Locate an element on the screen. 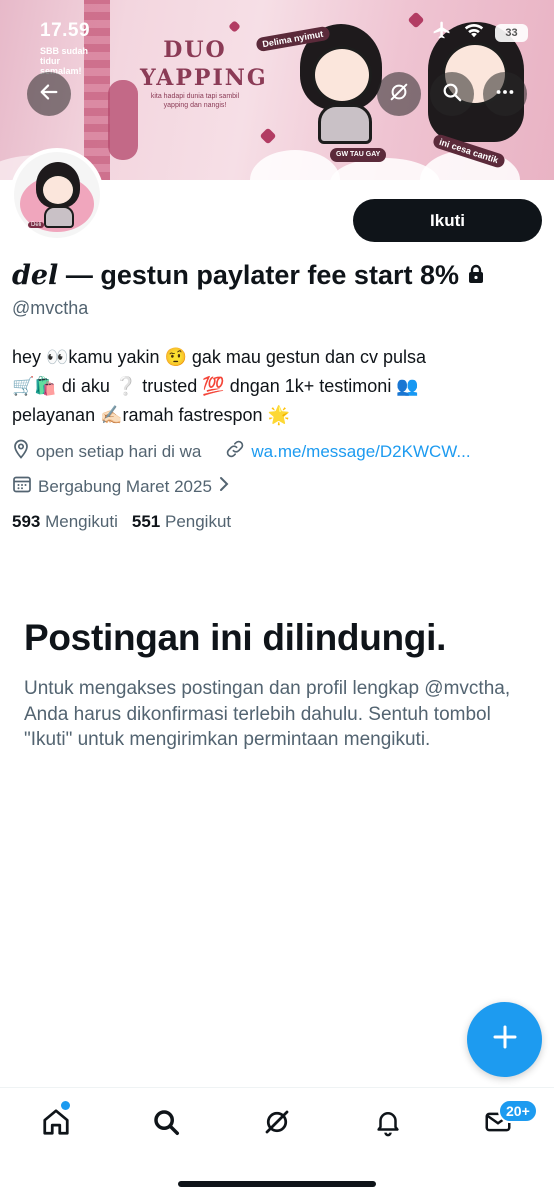  character-face is located at coordinates (342, 75).